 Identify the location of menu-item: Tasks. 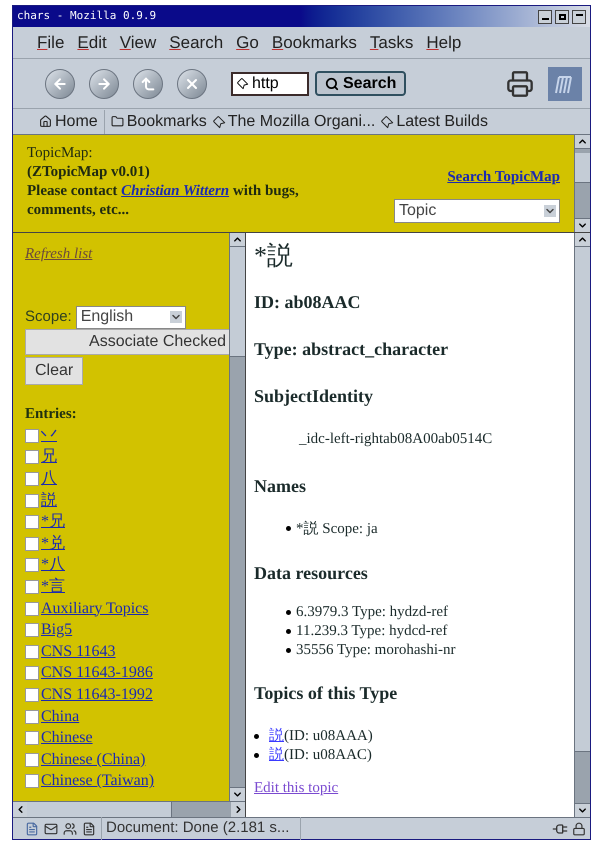
(392, 43).